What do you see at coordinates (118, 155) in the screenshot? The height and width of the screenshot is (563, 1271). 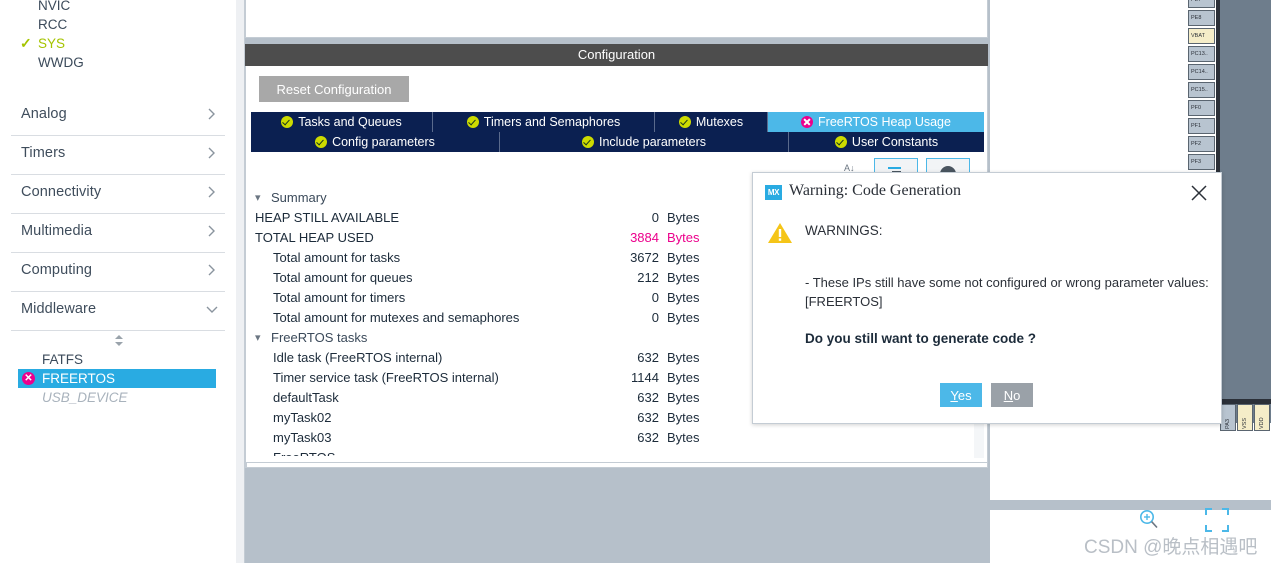 I see `sidebar-group-timers: Timers` at bounding box center [118, 155].